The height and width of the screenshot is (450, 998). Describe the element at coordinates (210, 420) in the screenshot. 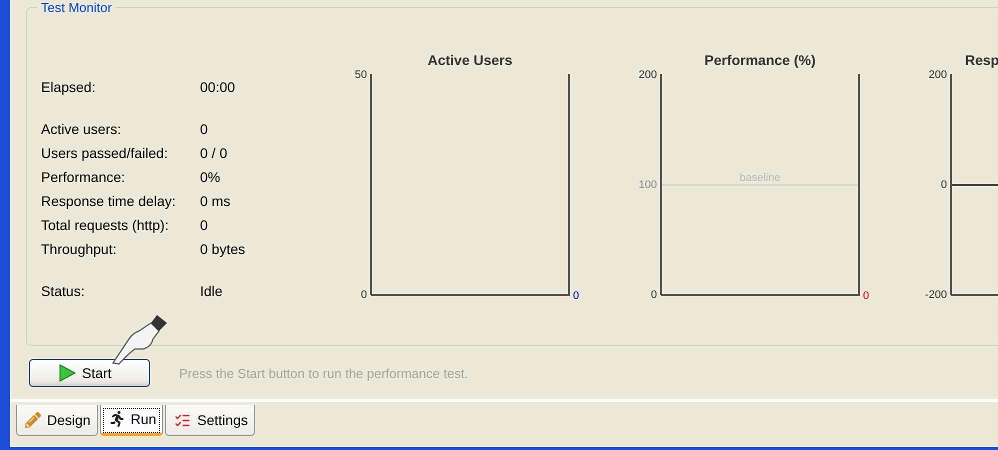

I see `tab: Settings` at that location.